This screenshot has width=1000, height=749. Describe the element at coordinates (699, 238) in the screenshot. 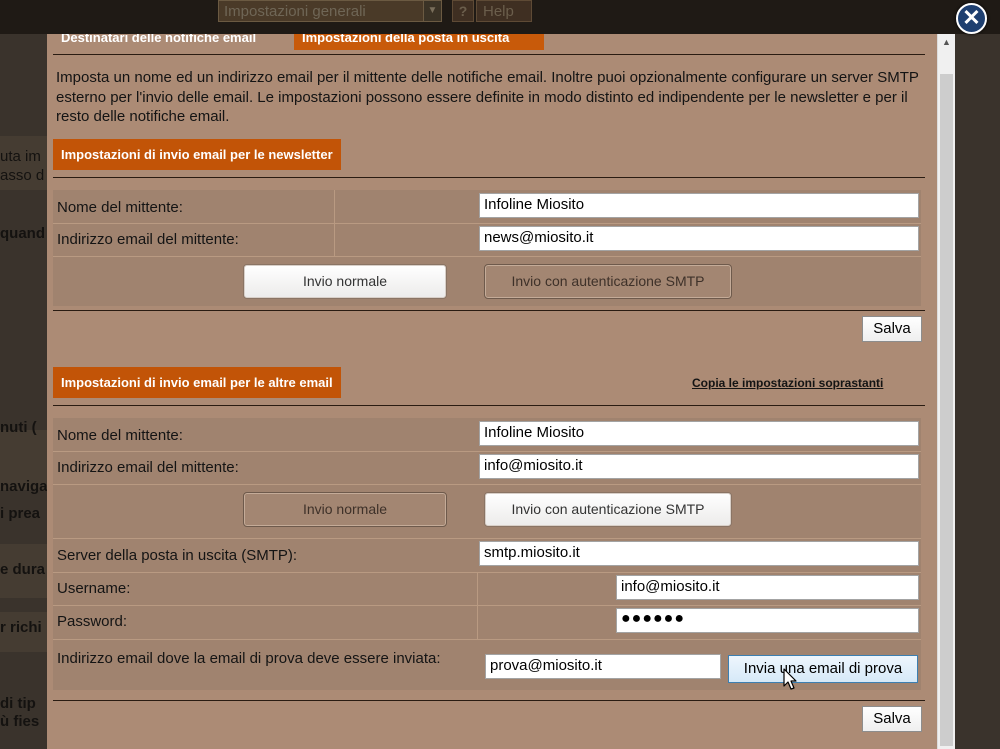

I see `newsletter-sender-email-input: news@miosito.it` at that location.